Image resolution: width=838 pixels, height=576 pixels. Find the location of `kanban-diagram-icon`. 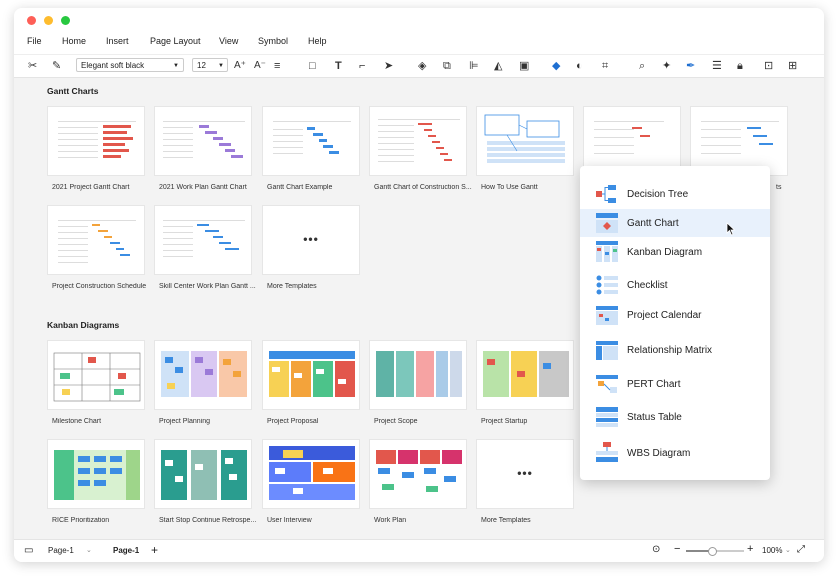

kanban-diagram-icon is located at coordinates (607, 251).